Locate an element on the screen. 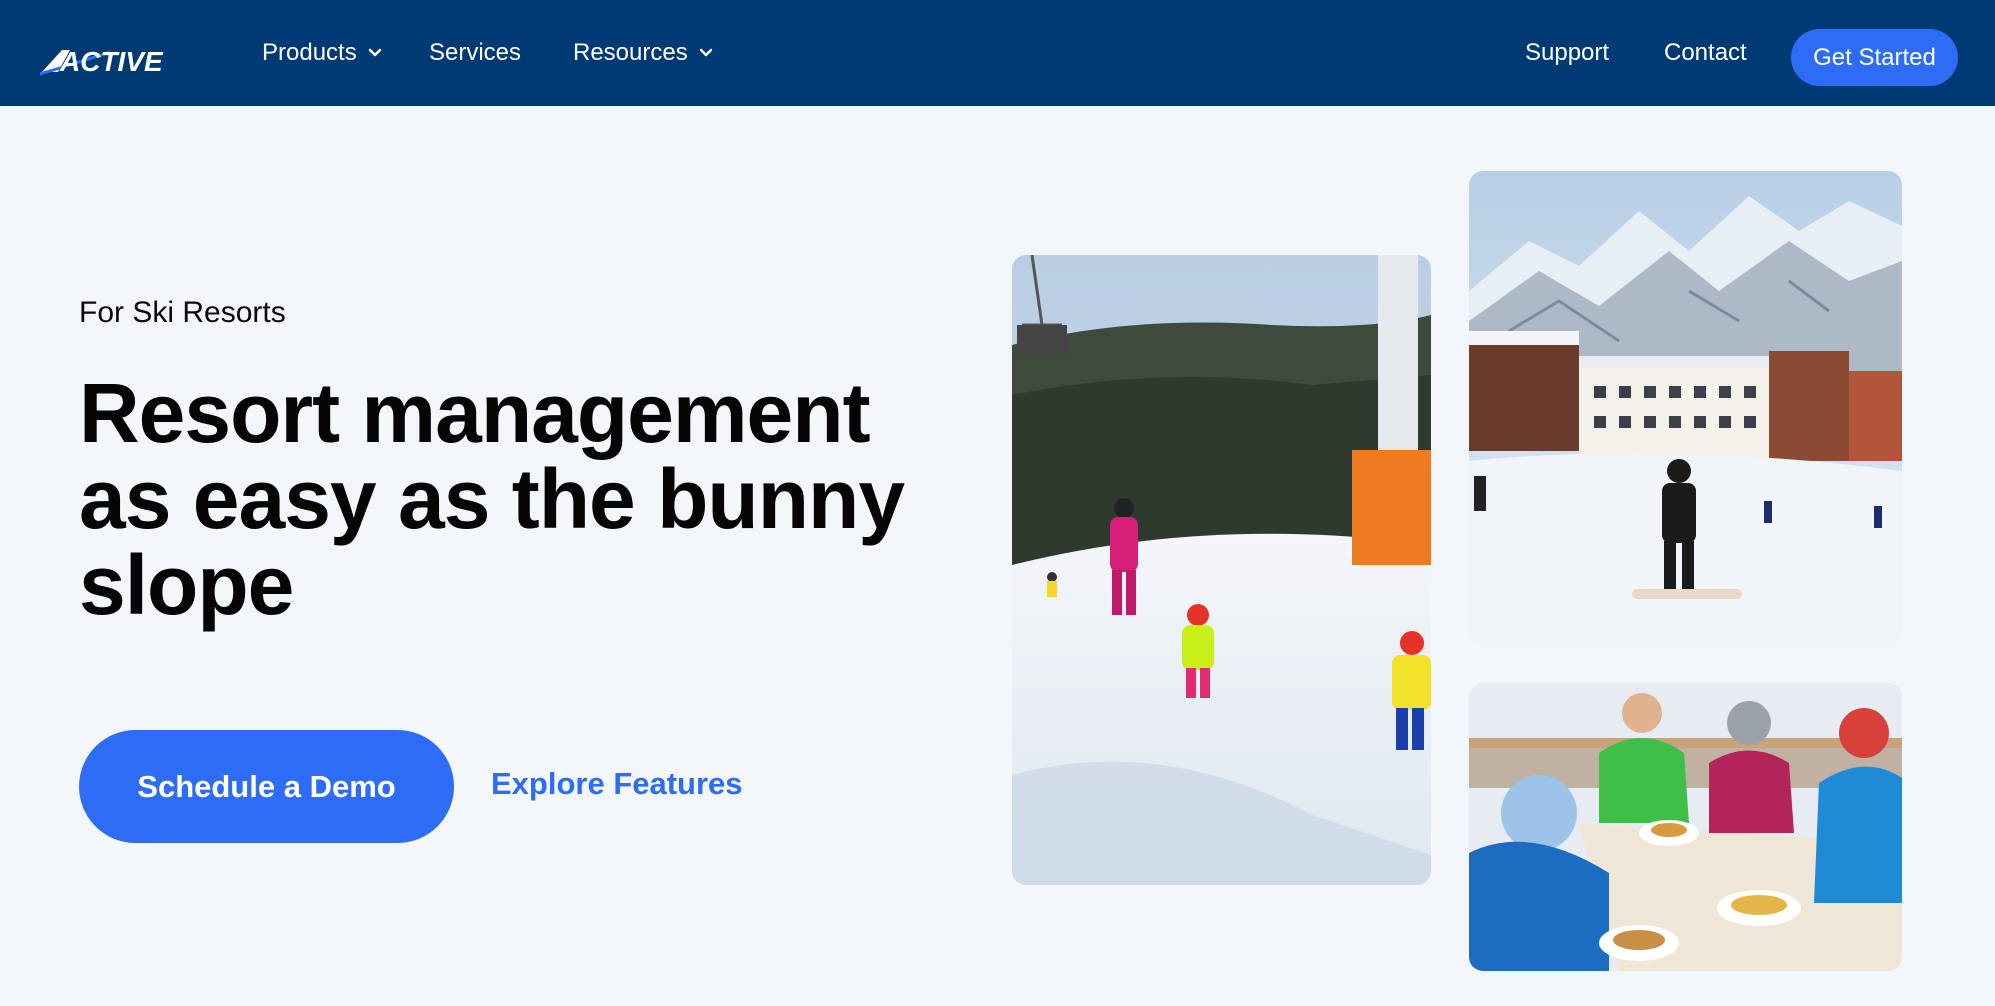 This screenshot has width=1995, height=1006. svg-text: ACTIVE is located at coordinates (111, 61).